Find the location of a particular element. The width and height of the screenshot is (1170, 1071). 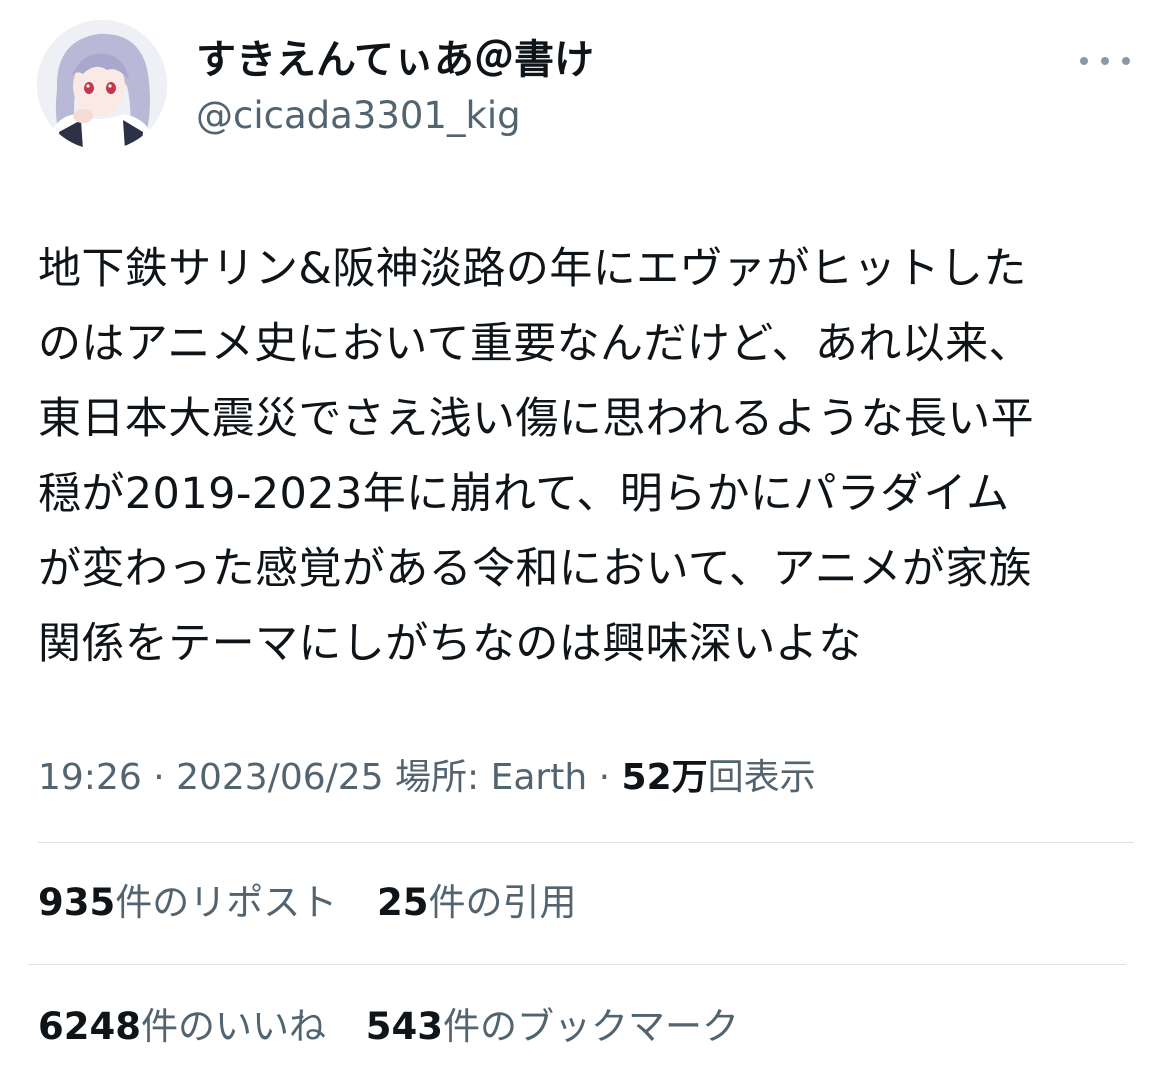

display-name: すきえんてぃあ＠書け is located at coordinates (395, 60).